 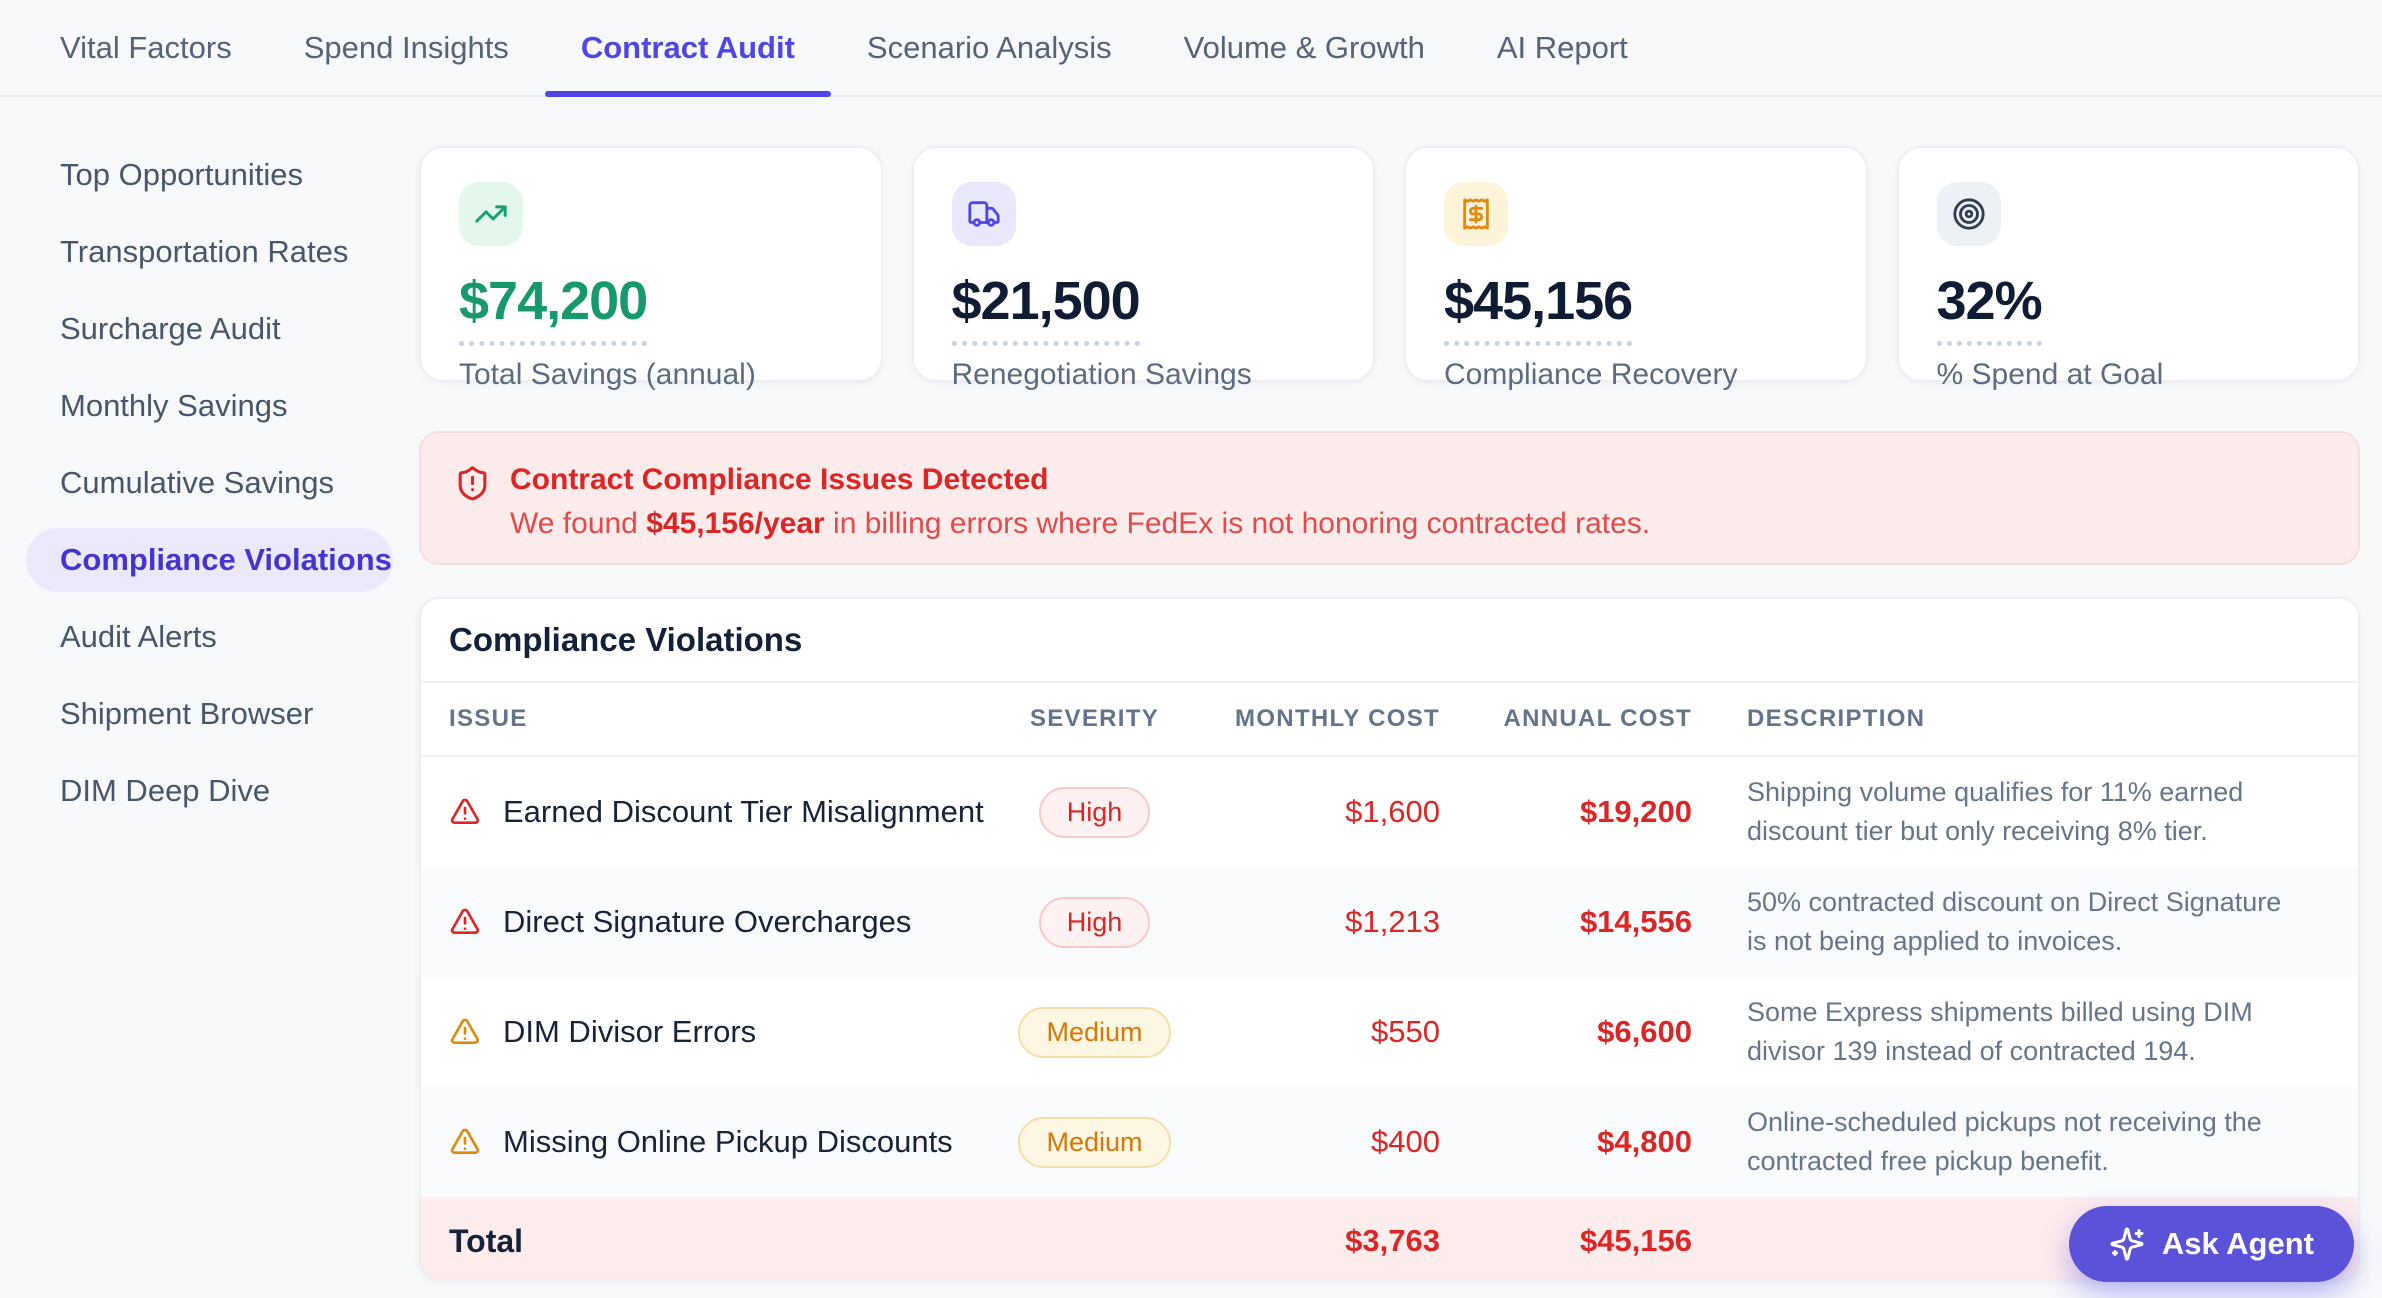 What do you see at coordinates (1836, 718) in the screenshot?
I see `column-header-description: Description` at bounding box center [1836, 718].